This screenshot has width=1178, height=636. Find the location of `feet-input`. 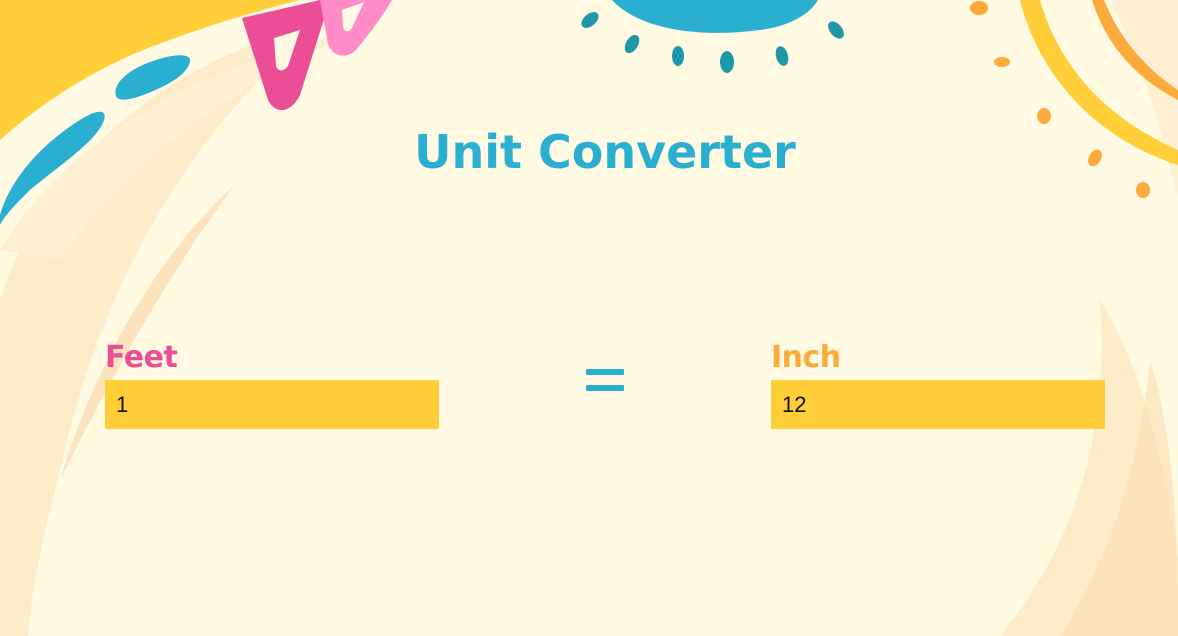

feet-input is located at coordinates (272, 404).